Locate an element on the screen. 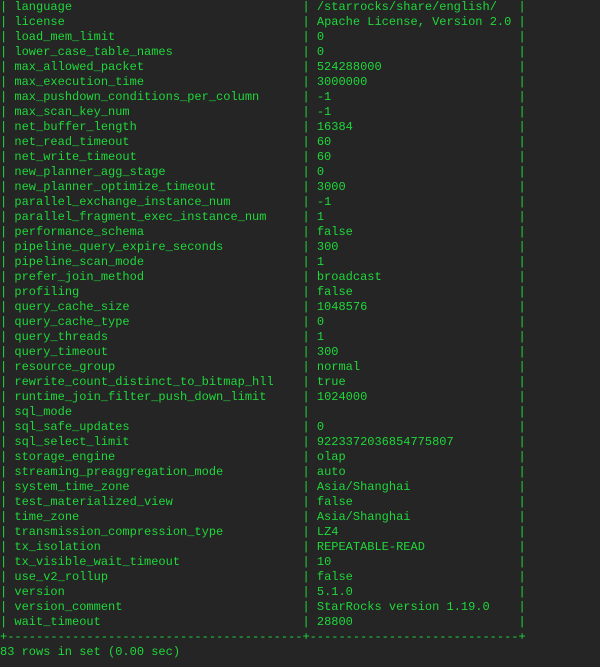 The width and height of the screenshot is (600, 667). variable-name: query_cache_type is located at coordinates (72, 322).